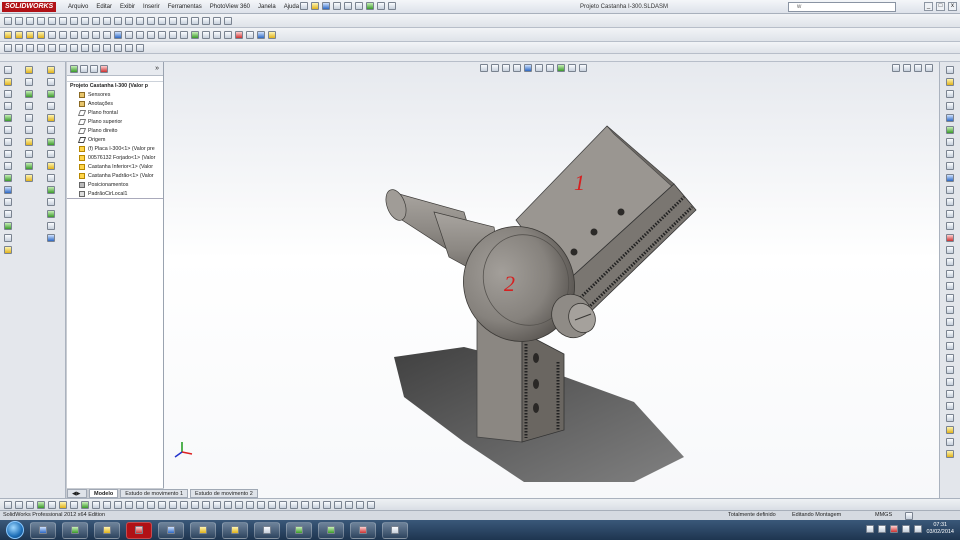 The image size is (960, 540). Describe the element at coordinates (185, 7) in the screenshot. I see `menu-ferramentas: Ferramentas` at that location.